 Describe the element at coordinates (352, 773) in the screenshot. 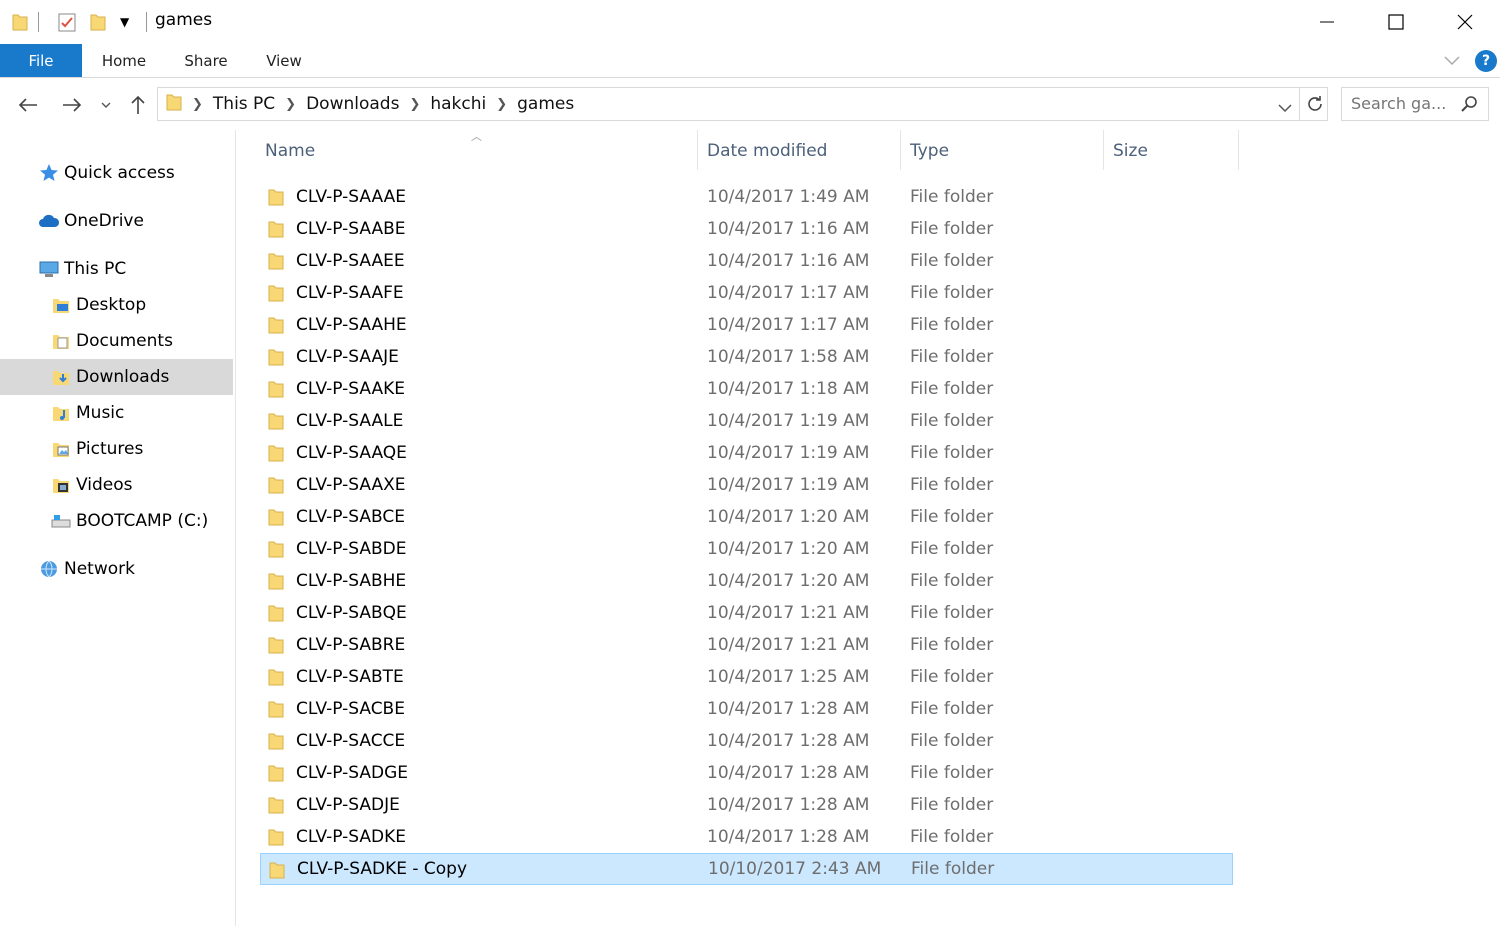

I see `file-name: CLV-P-SADGE` at that location.